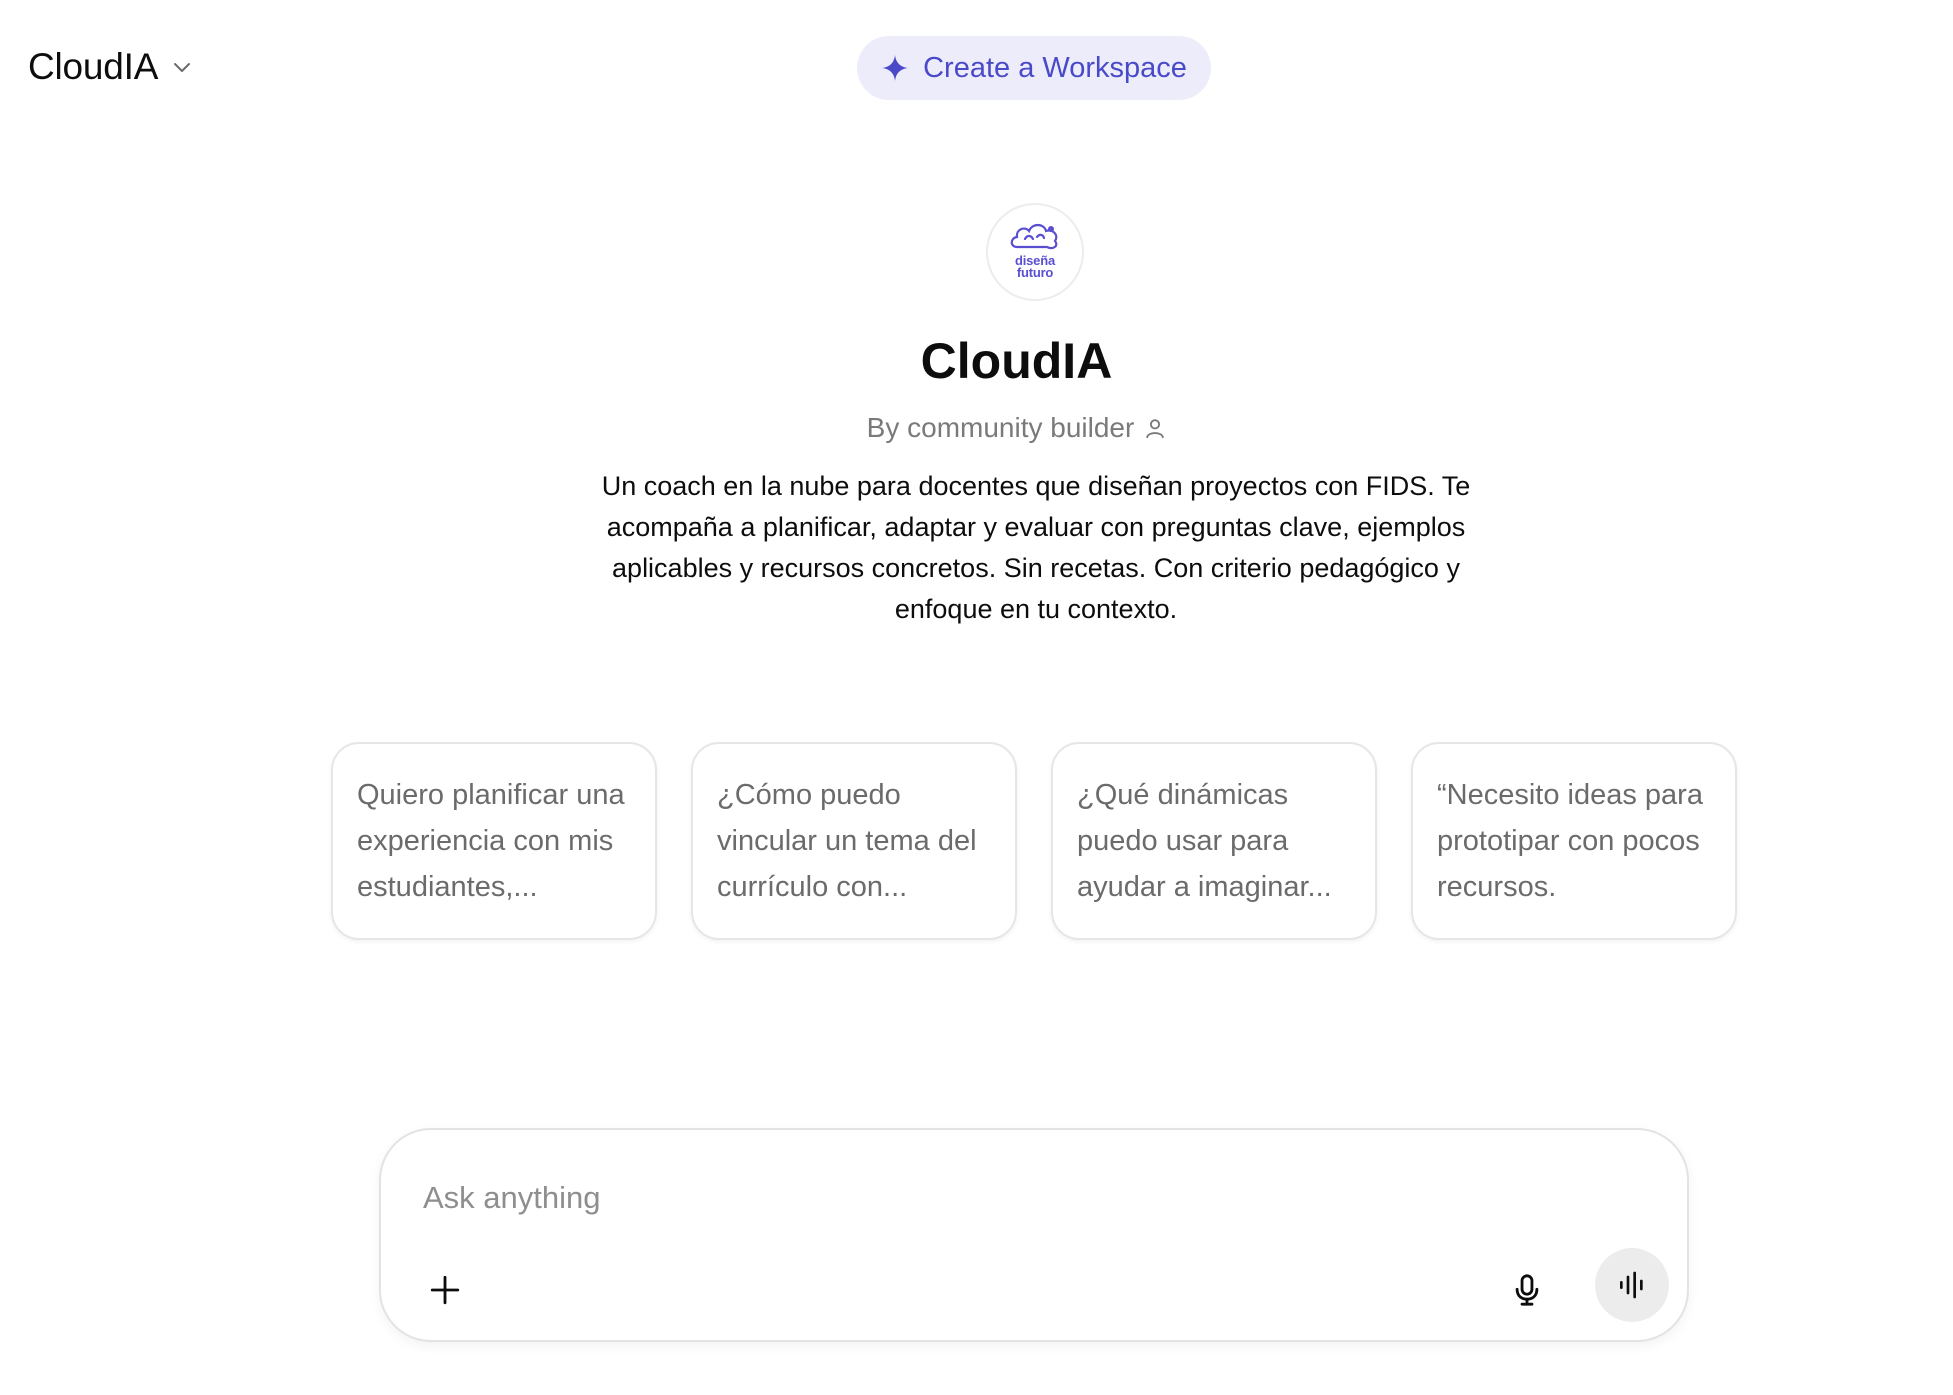  What do you see at coordinates (1055, 67) in the screenshot?
I see `create-workspace-label: Create a Workspace` at bounding box center [1055, 67].